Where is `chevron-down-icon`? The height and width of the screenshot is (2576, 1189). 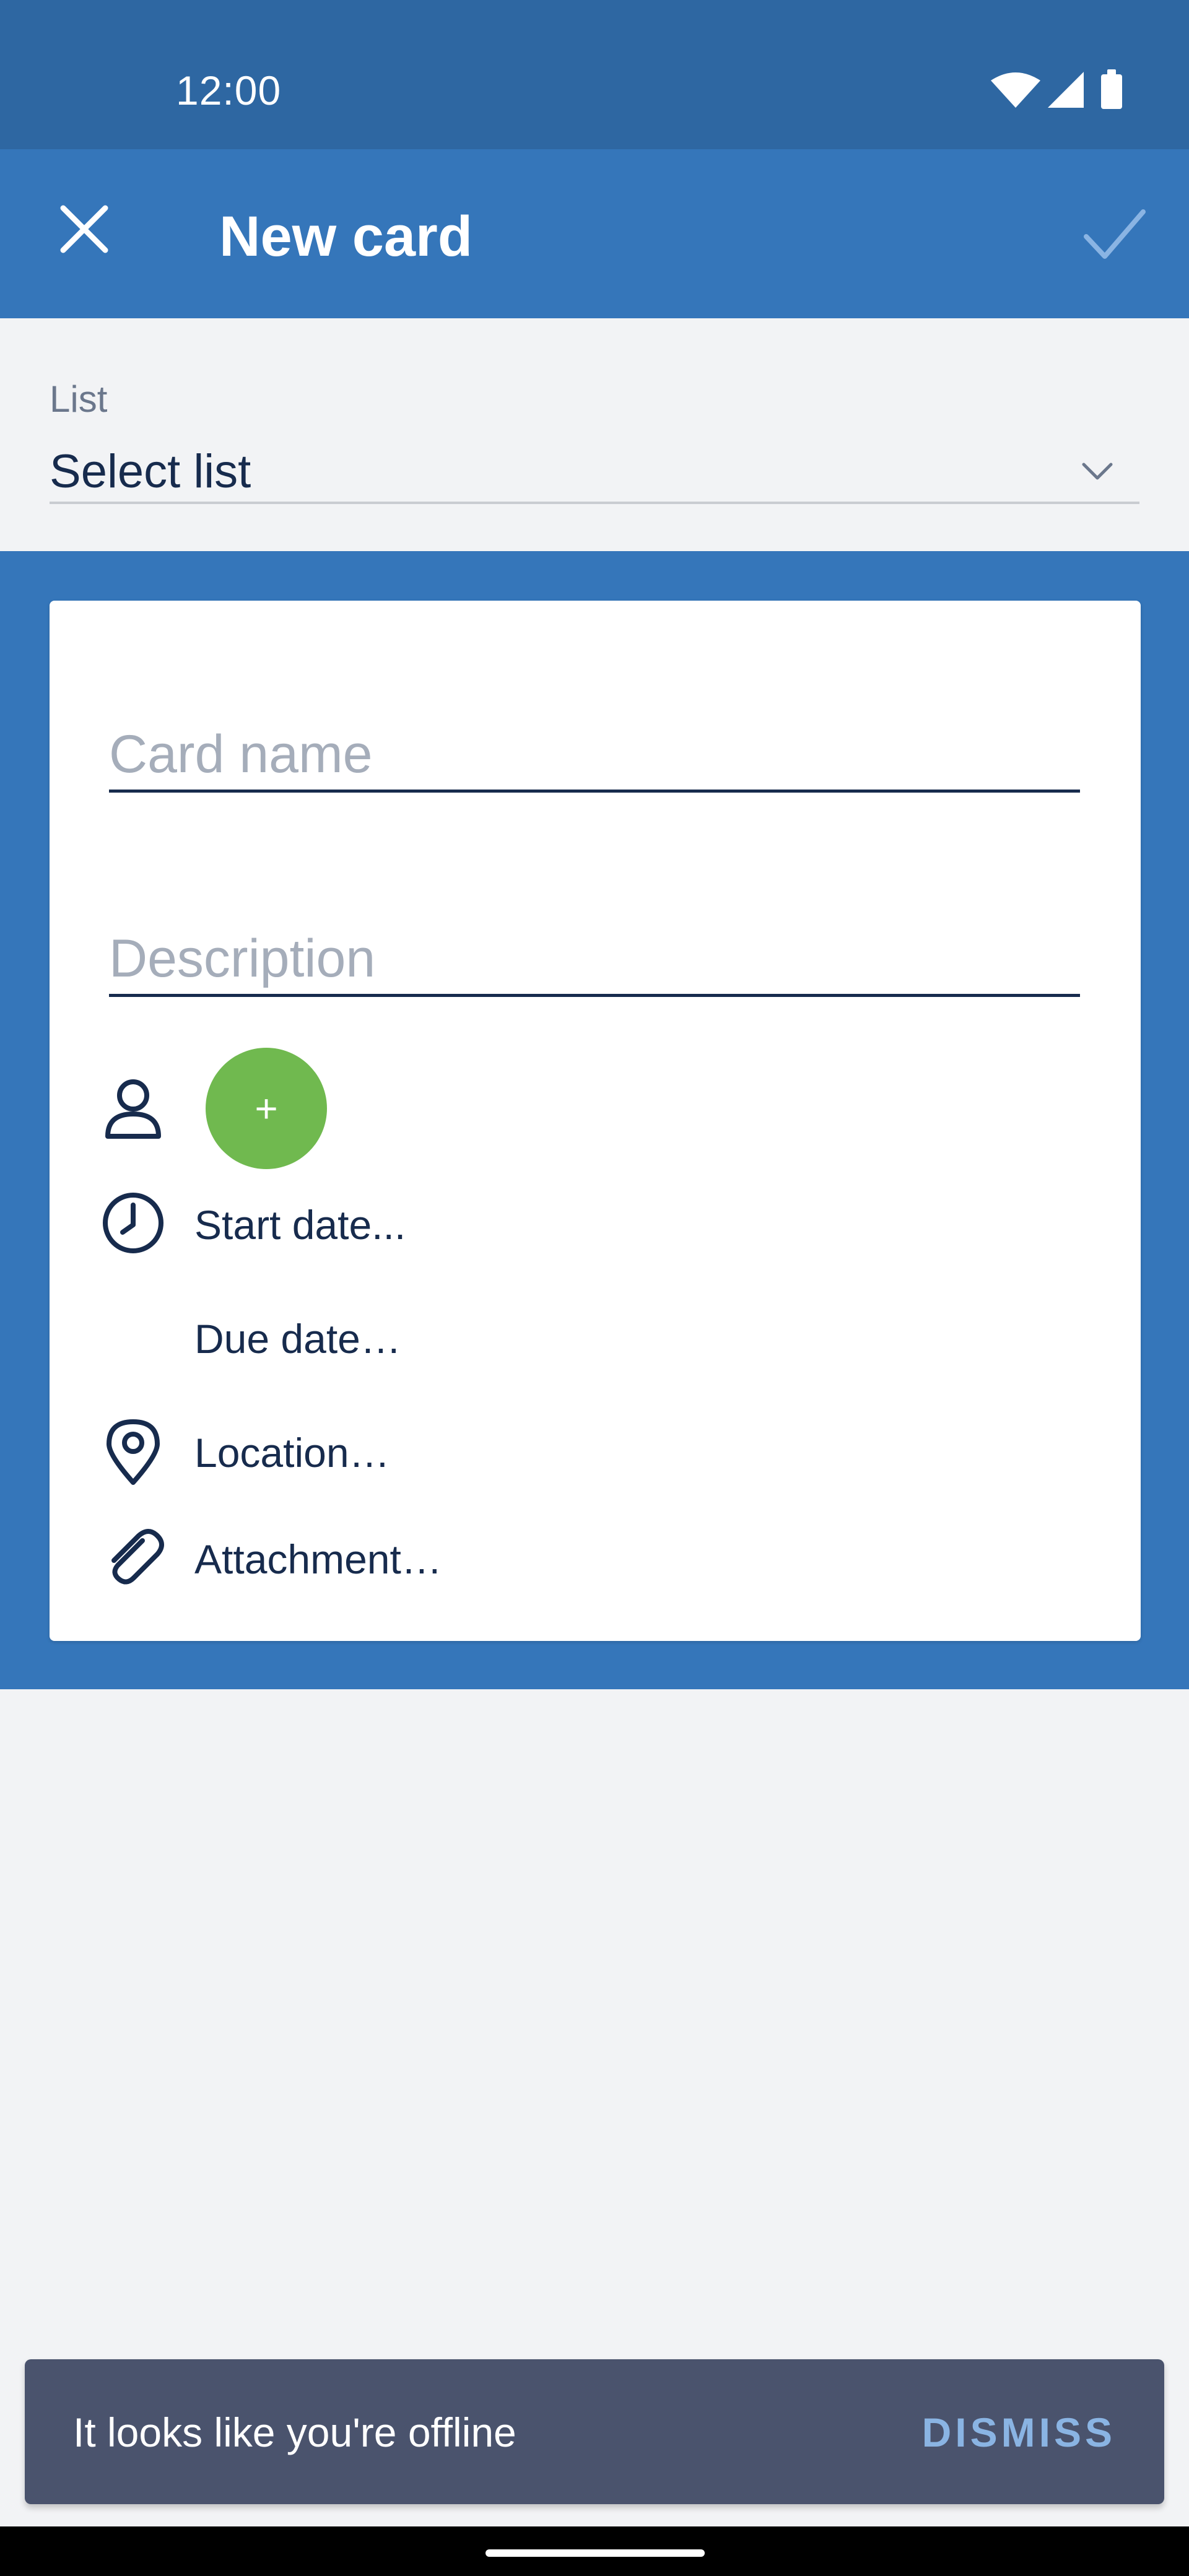
chevron-down-icon is located at coordinates (1097, 471).